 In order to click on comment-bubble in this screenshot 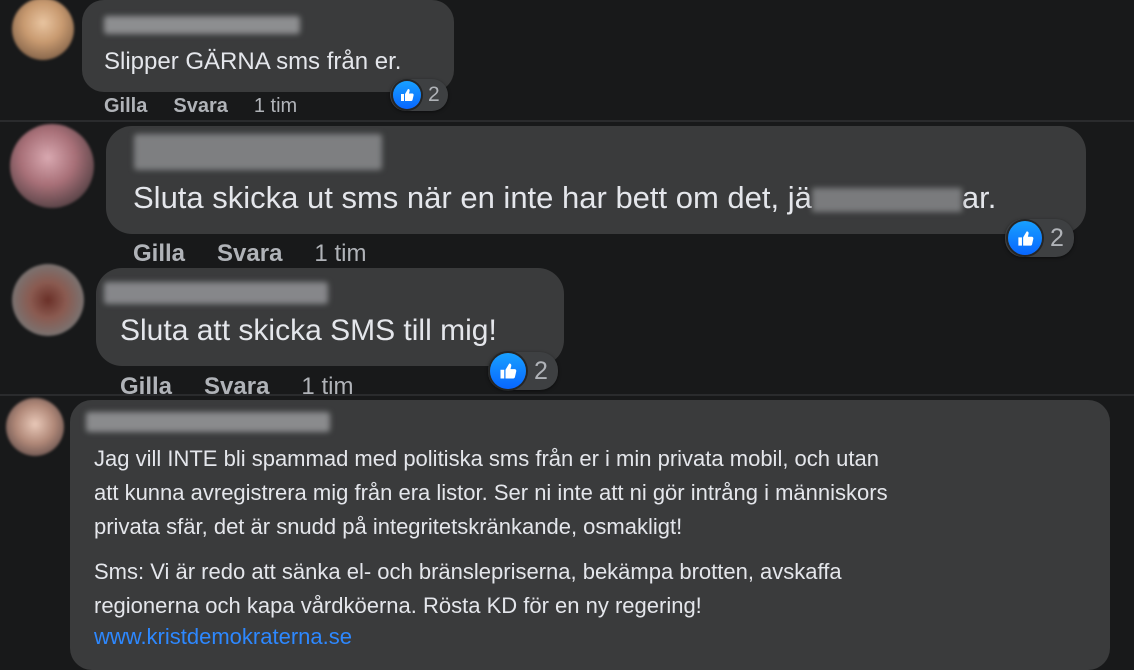, I will do `click(268, 46)`.